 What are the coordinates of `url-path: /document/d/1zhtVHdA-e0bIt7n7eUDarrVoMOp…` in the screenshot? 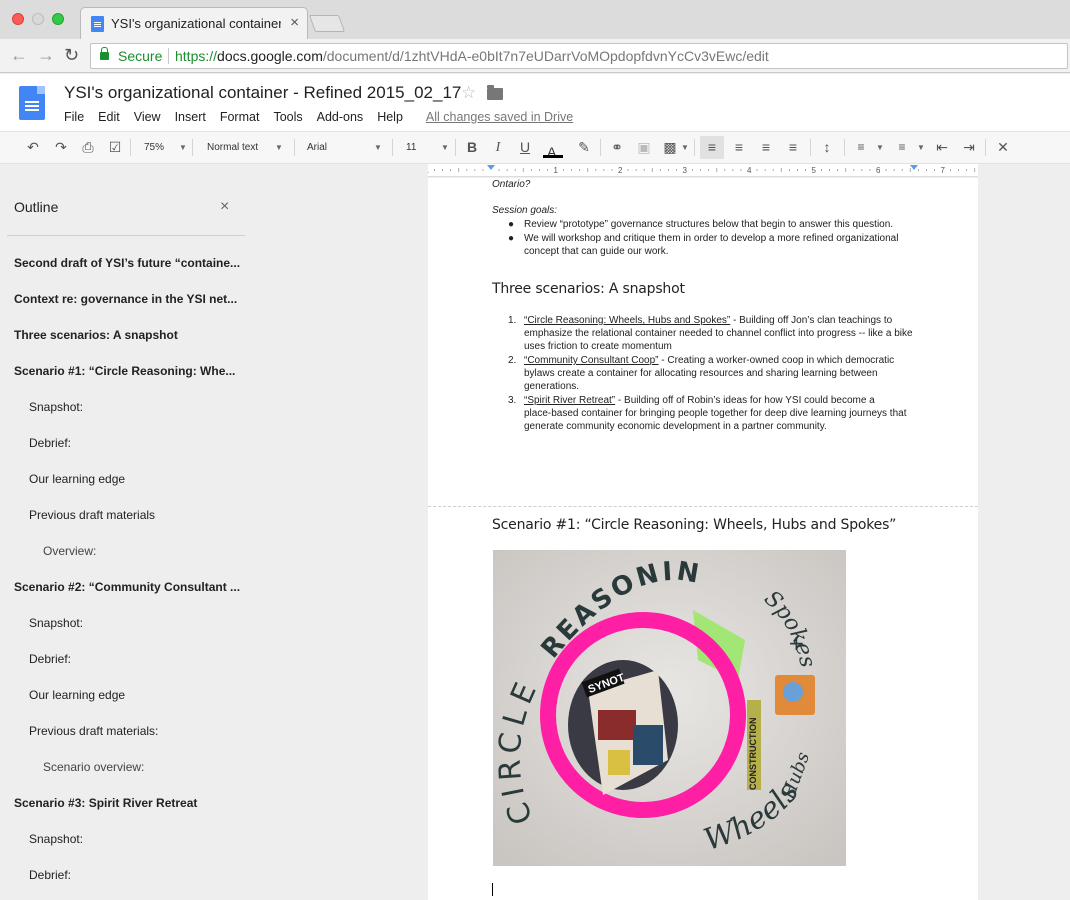 It's located at (545, 56).